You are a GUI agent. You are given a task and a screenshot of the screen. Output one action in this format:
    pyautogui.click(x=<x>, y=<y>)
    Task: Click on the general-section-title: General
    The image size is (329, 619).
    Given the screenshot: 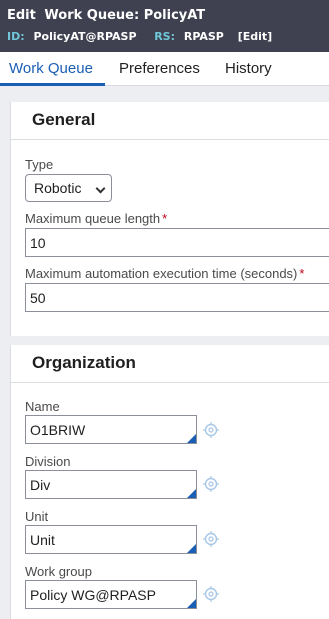 What is the action you would take?
    pyautogui.click(x=64, y=119)
    